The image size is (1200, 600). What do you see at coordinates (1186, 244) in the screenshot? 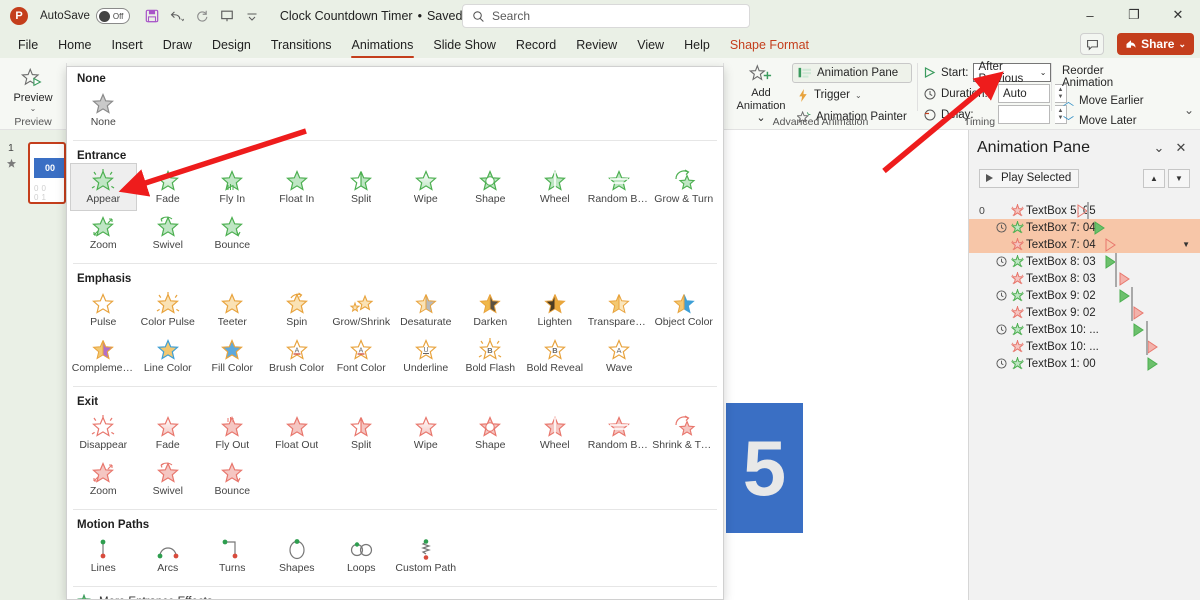
I see `animation-item-chevron-down-icon: ▼` at bounding box center [1186, 244].